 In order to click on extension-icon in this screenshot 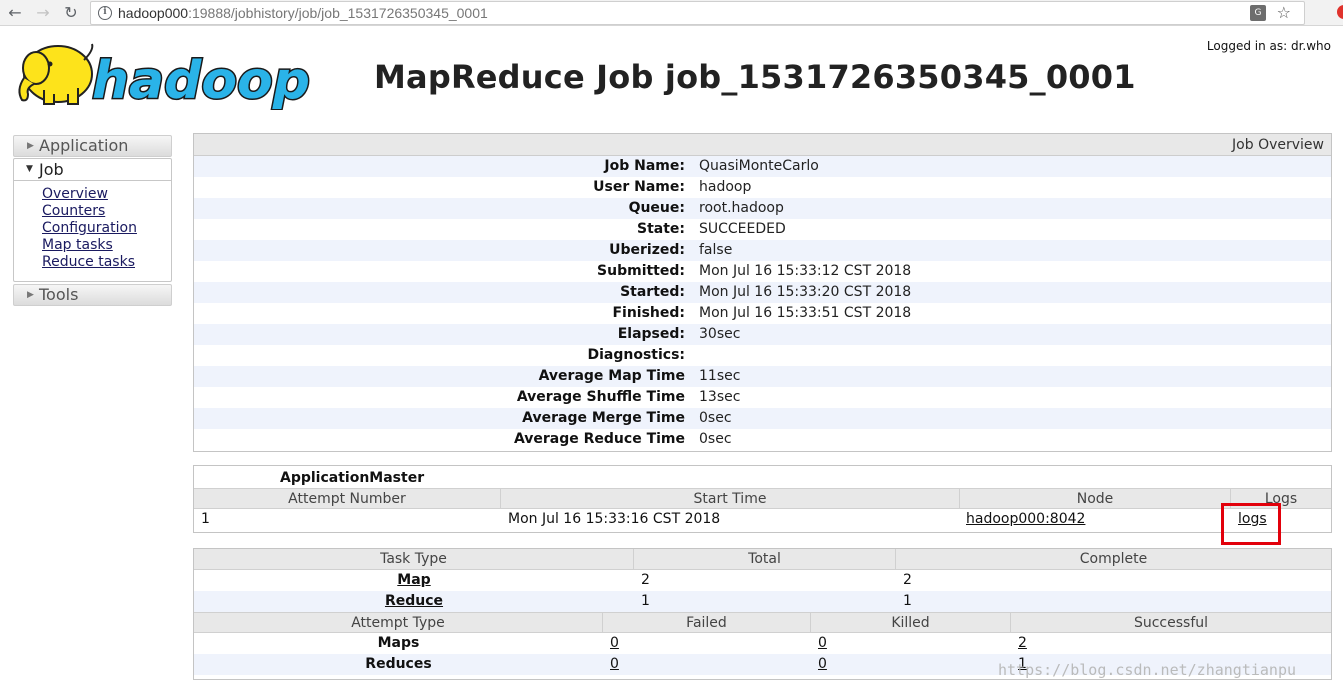, I will do `click(1340, 12)`.